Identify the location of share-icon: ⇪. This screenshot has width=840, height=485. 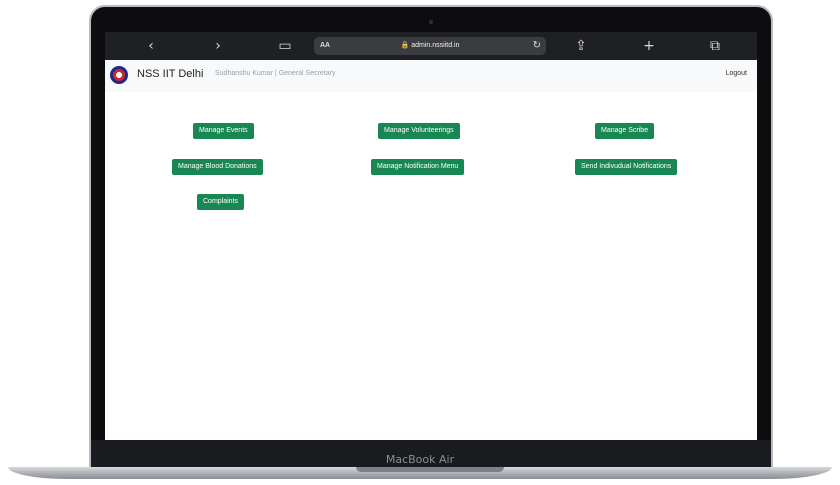
(581, 46).